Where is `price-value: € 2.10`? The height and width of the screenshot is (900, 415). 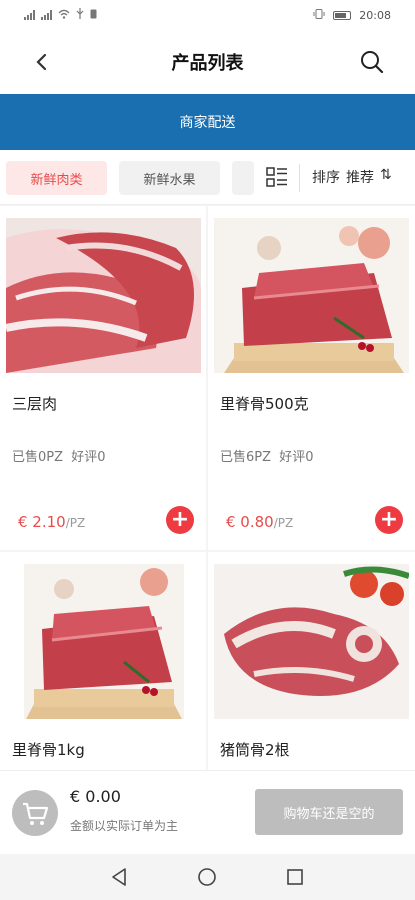
price-value: € 2.10 is located at coordinates (42, 522).